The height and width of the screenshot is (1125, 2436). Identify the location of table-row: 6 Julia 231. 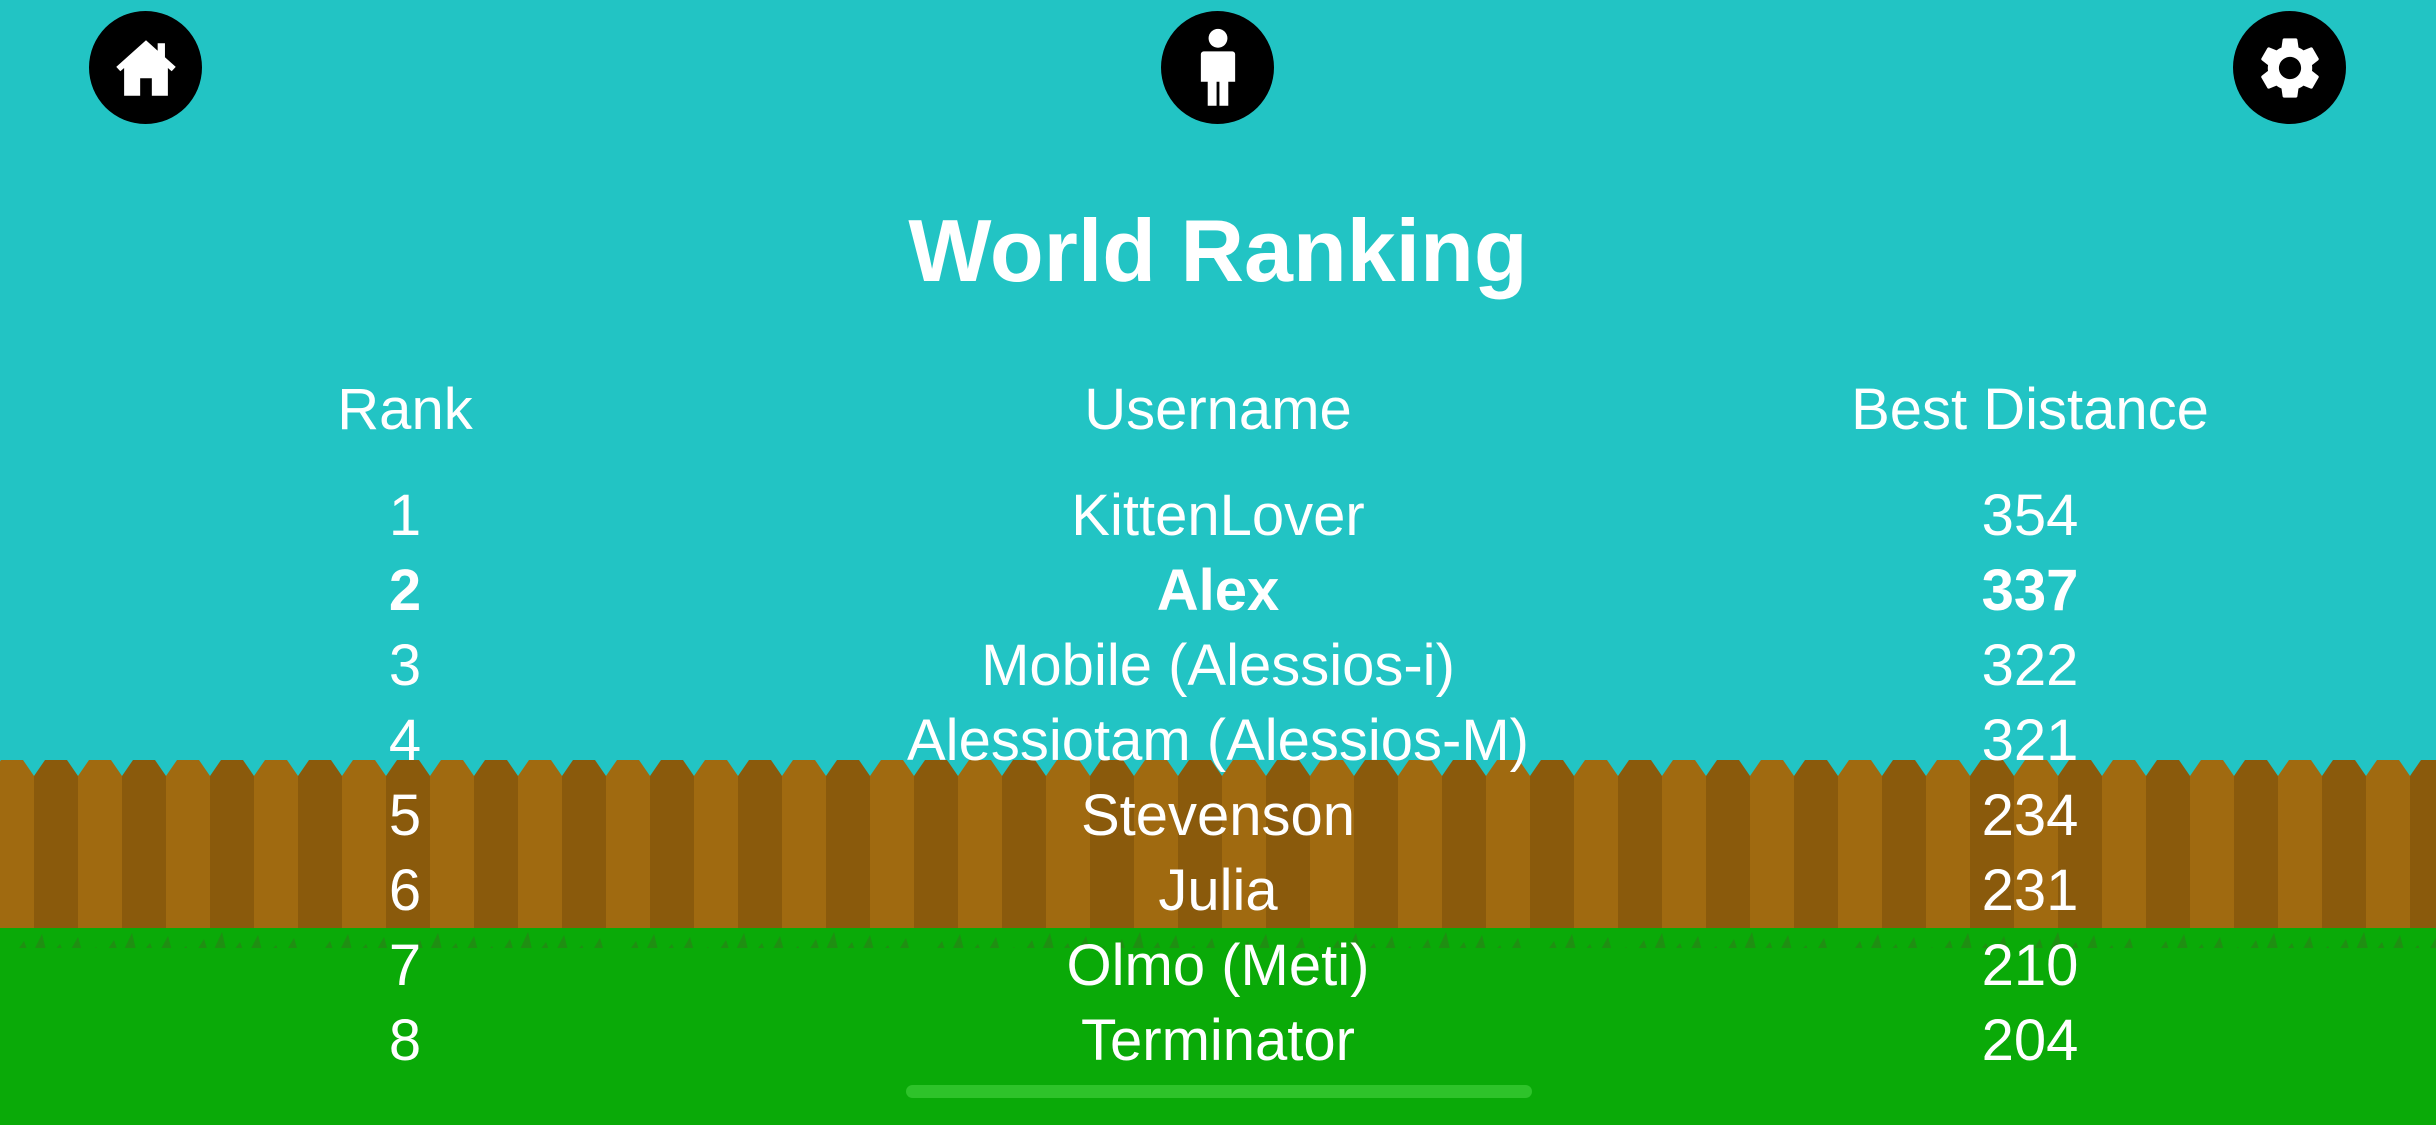
(1218, 890).